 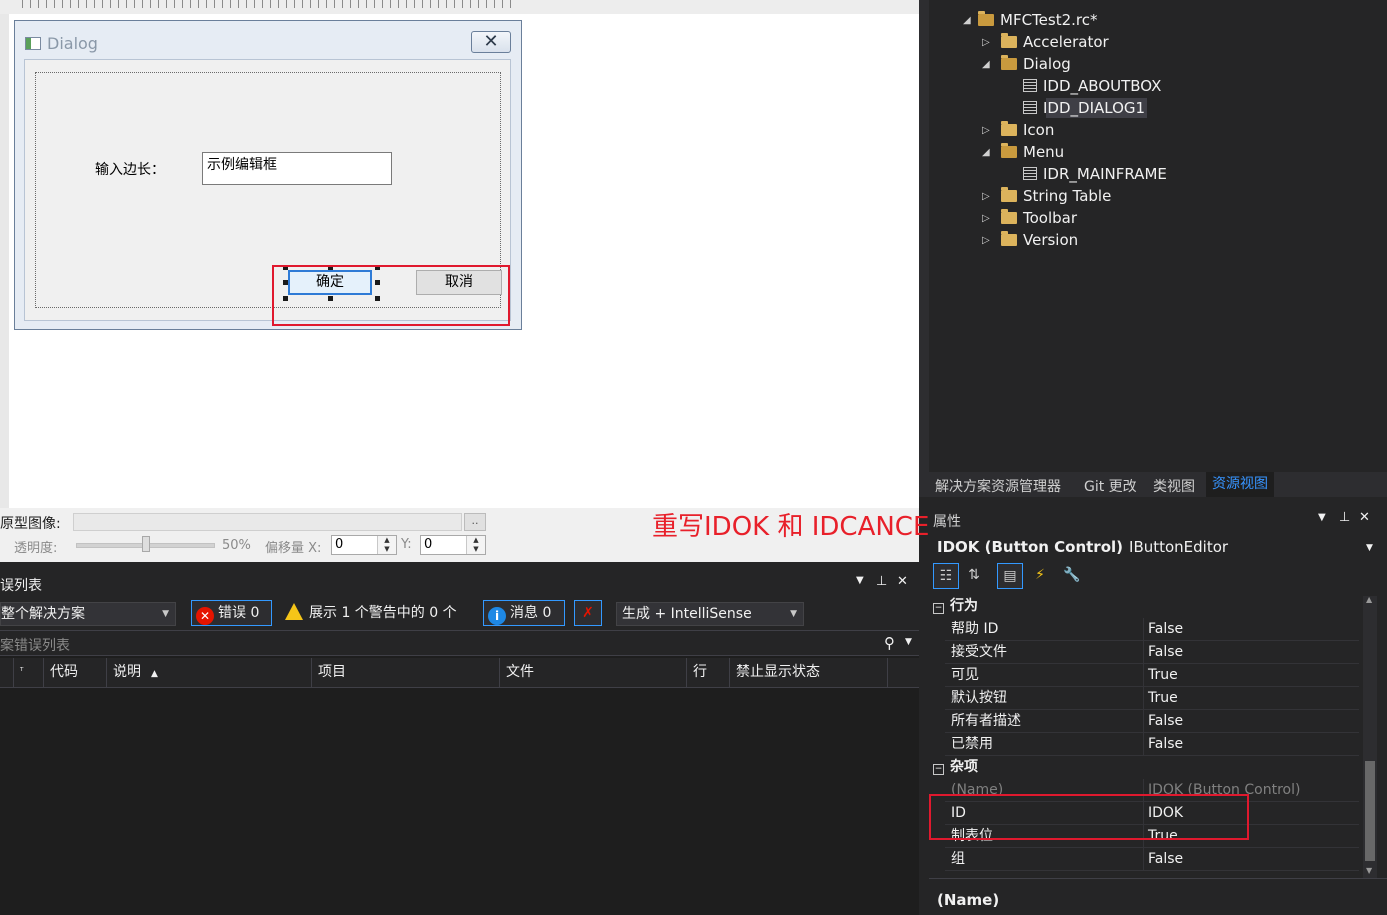 What do you see at coordinates (1370, 811) in the screenshot?
I see `scrollbar-thumb` at bounding box center [1370, 811].